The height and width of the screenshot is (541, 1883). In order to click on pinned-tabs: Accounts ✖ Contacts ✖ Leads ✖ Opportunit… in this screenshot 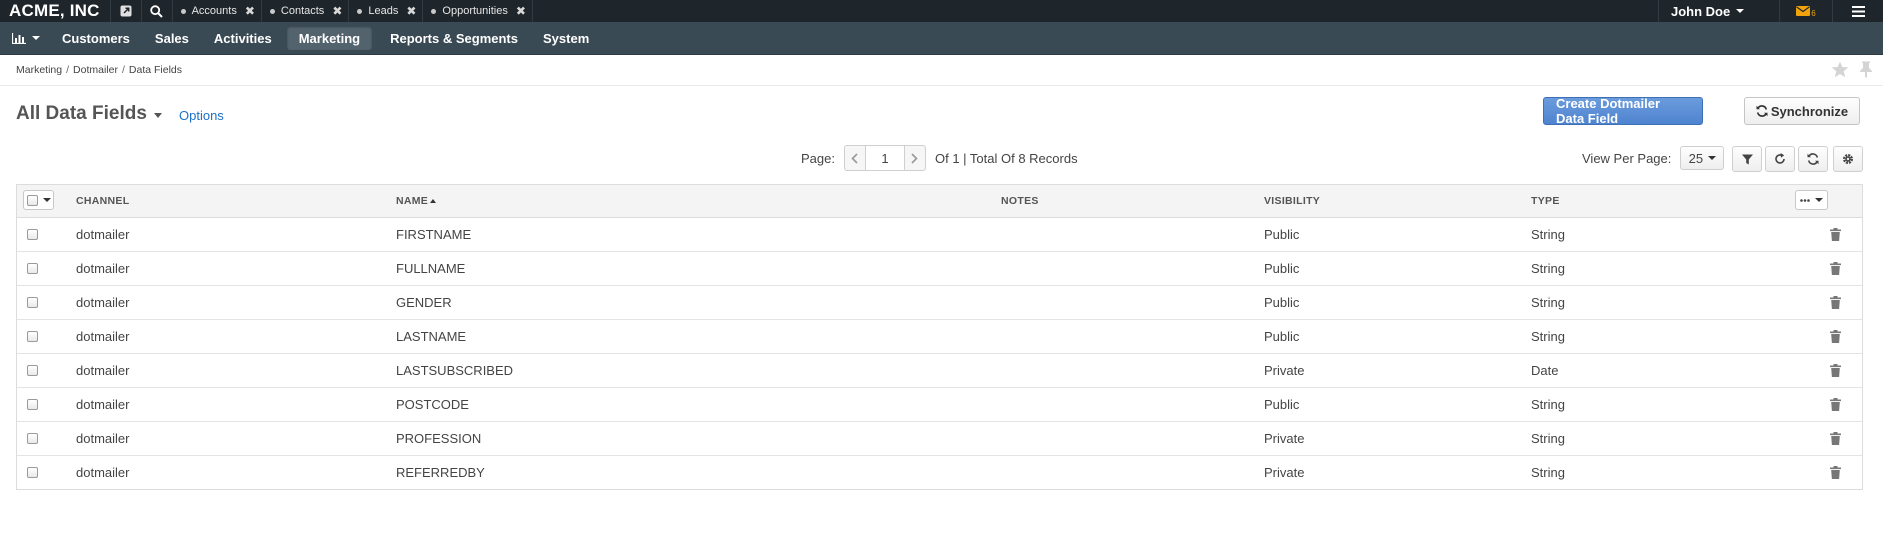, I will do `click(352, 11)`.